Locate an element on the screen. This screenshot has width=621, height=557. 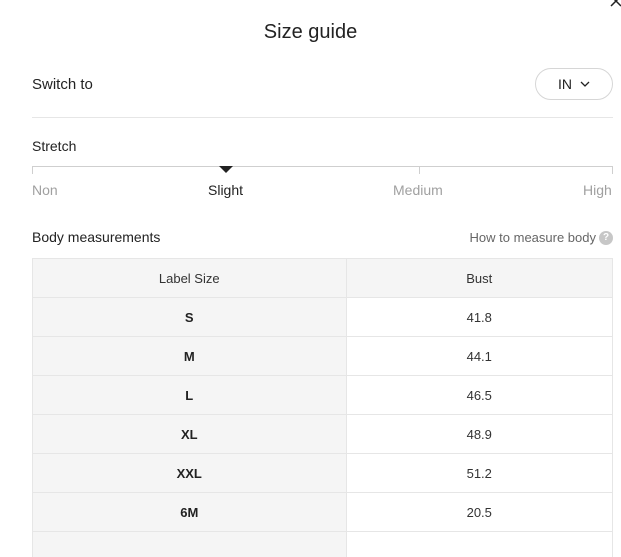
table-row: XL 48.9 is located at coordinates (322, 434).